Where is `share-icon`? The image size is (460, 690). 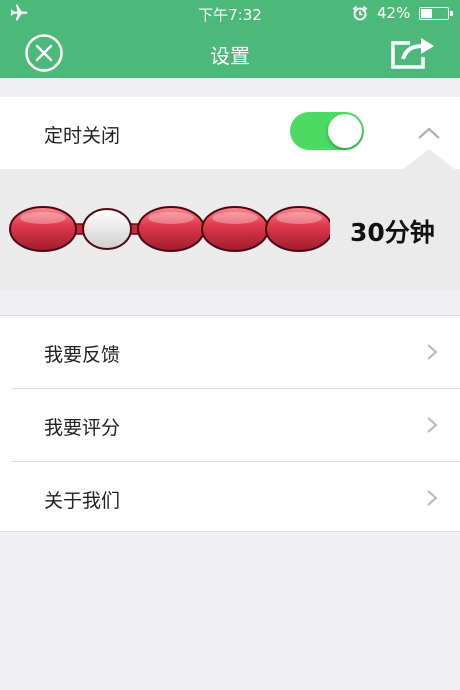 share-icon is located at coordinates (413, 52).